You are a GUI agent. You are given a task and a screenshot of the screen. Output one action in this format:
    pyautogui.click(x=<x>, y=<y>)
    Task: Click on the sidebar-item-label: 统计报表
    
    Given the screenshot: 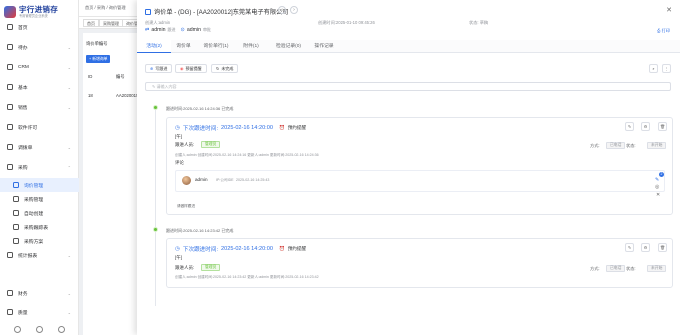 What is the action you would take?
    pyautogui.click(x=28, y=256)
    